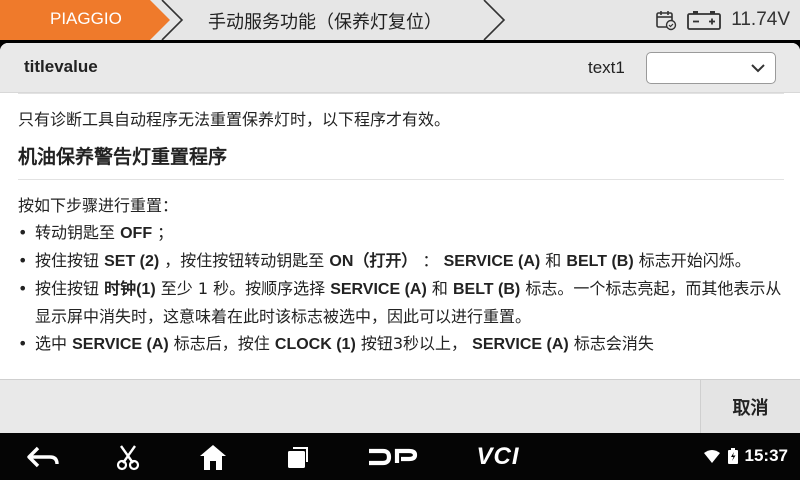 This screenshot has height=480, width=800. I want to click on step-fragment: 标志开始闪烁。, so click(692, 260).